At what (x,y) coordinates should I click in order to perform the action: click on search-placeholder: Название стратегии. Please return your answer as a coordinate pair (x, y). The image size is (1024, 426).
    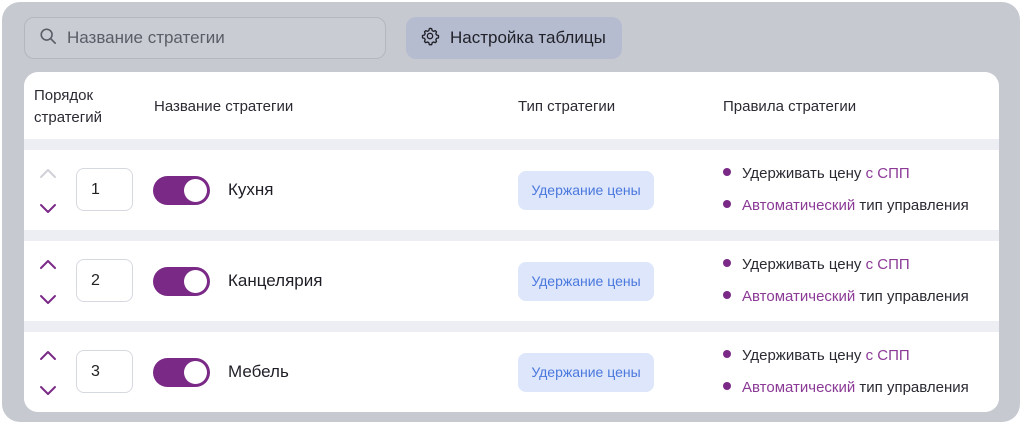
    Looking at the image, I should click on (146, 37).